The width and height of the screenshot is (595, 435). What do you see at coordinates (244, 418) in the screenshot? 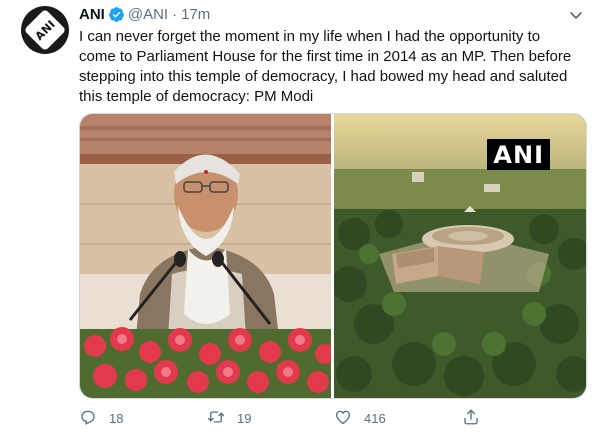
I see `retweet-count: 19` at bounding box center [244, 418].